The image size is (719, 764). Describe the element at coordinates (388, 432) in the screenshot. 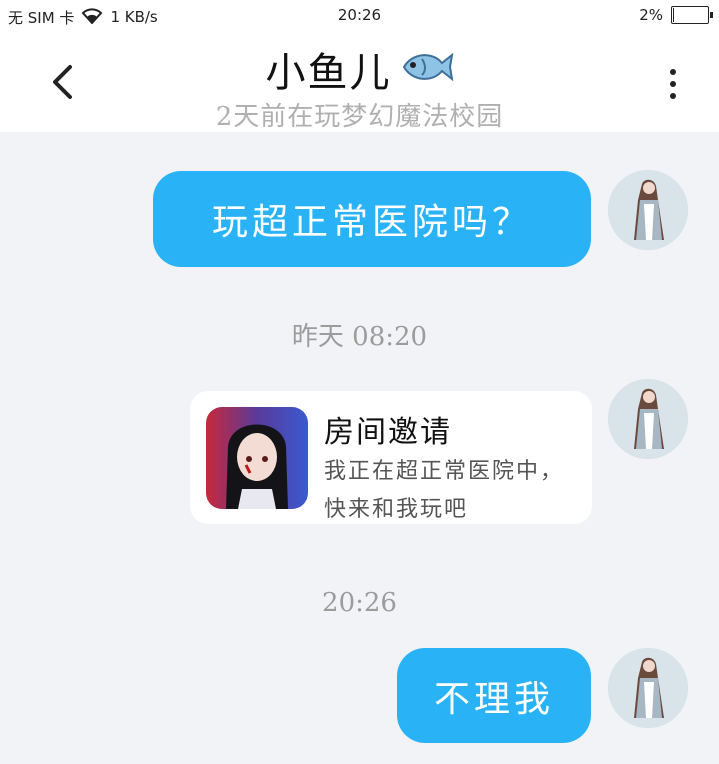

I see `card-title: 房间邀请` at that location.